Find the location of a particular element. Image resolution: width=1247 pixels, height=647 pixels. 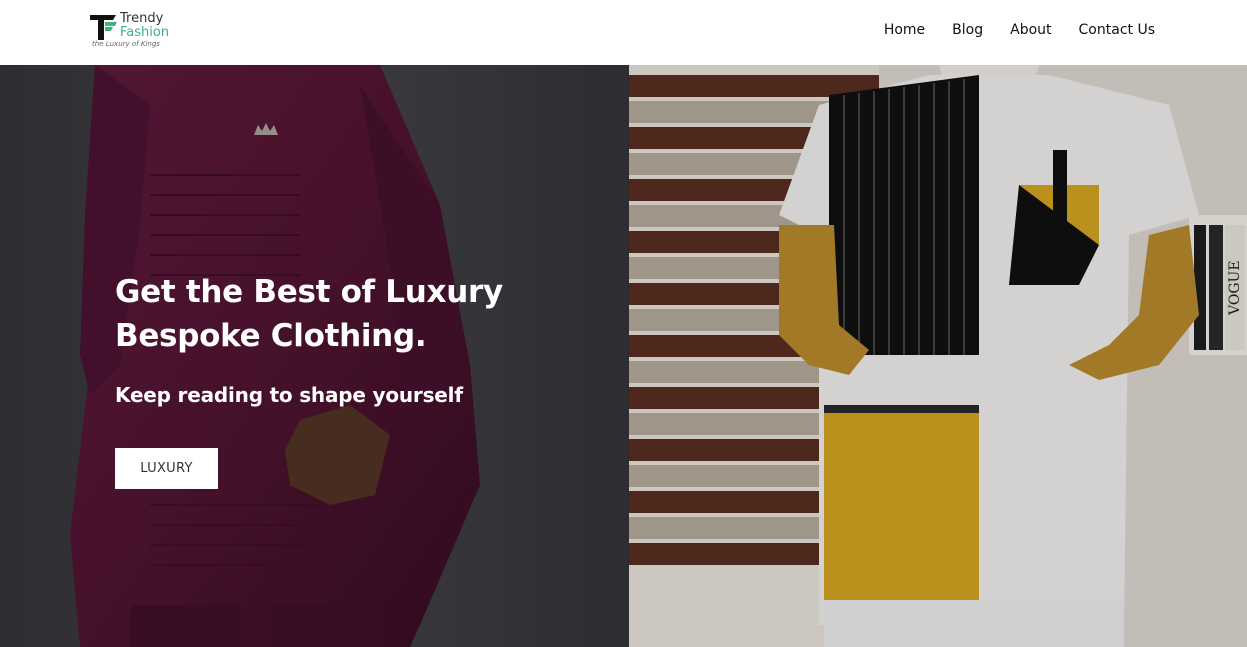

logo-word-trendy: Trendy is located at coordinates (142, 18).